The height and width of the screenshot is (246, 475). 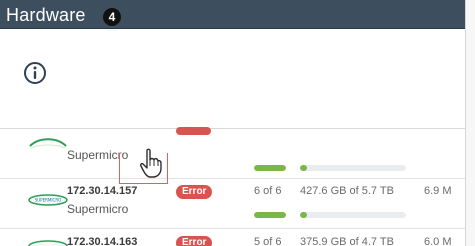 What do you see at coordinates (470, 123) in the screenshot?
I see `right-scroll-edge` at bounding box center [470, 123].